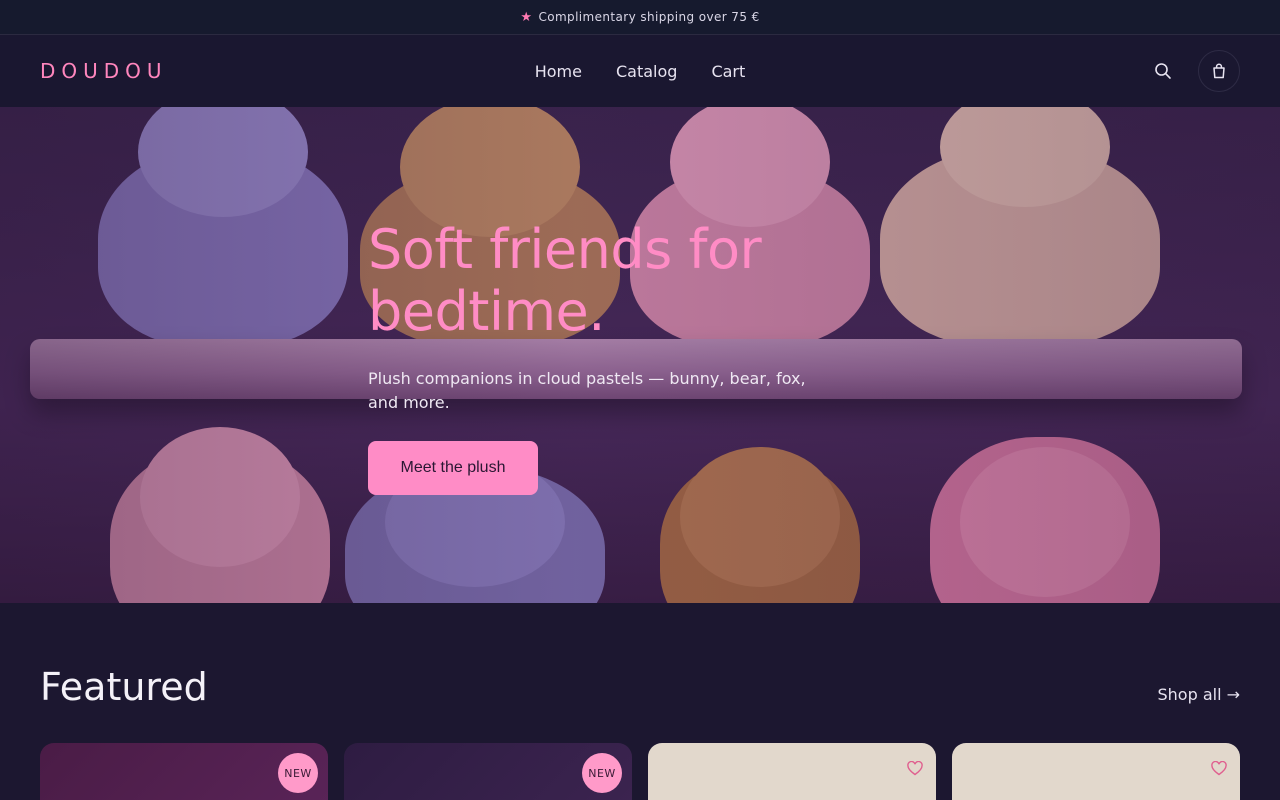 The height and width of the screenshot is (800, 1280). Describe the element at coordinates (728, 71) in the screenshot. I see `nav-cart: Cart` at that location.